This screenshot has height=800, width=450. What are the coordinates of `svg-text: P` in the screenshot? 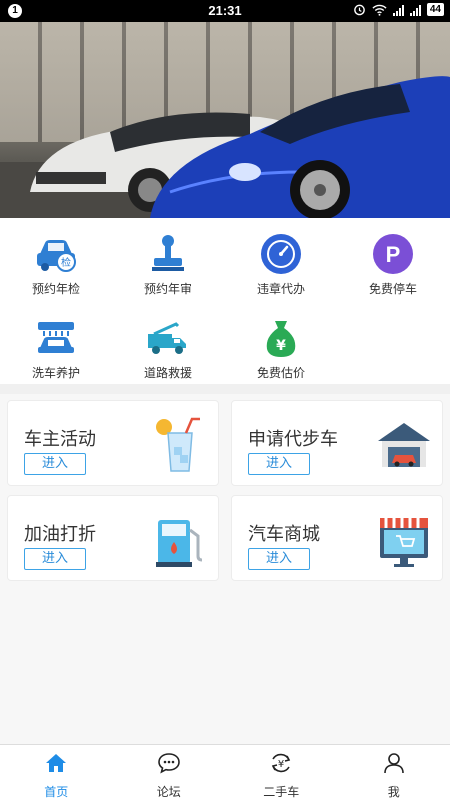 It's located at (393, 254).